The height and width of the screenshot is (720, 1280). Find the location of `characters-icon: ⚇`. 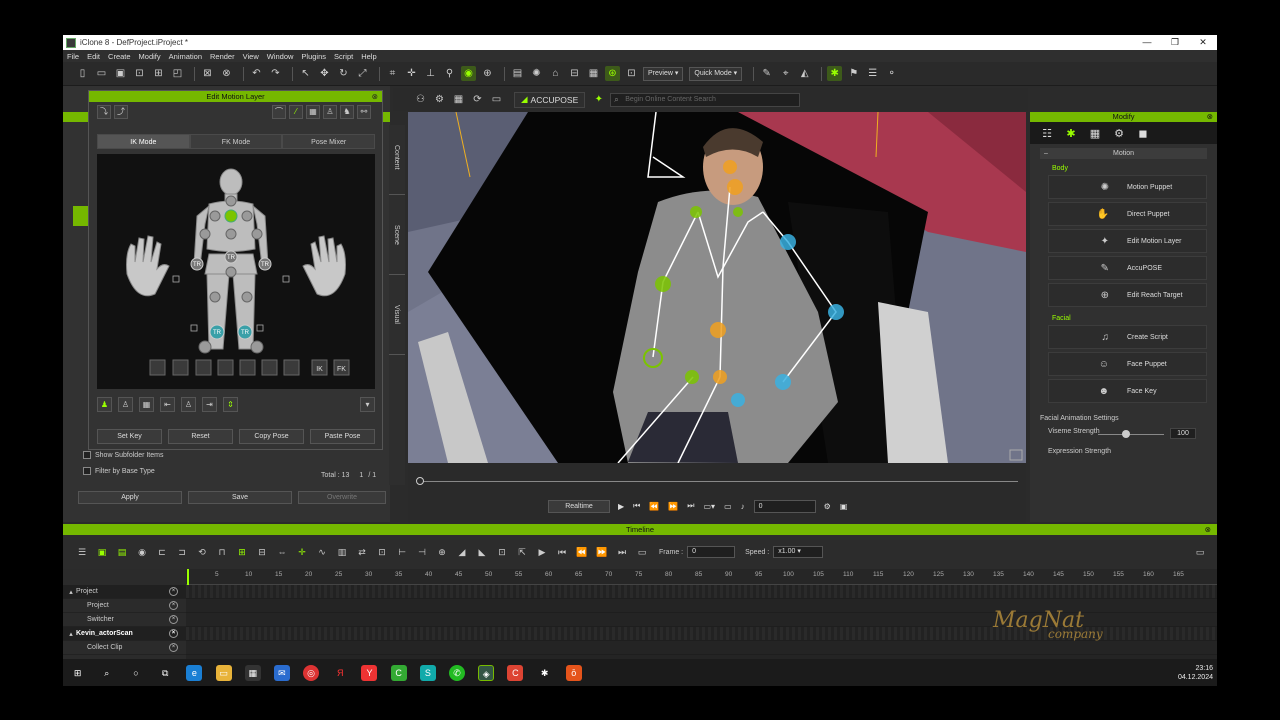

characters-icon: ⚇ is located at coordinates (420, 99).